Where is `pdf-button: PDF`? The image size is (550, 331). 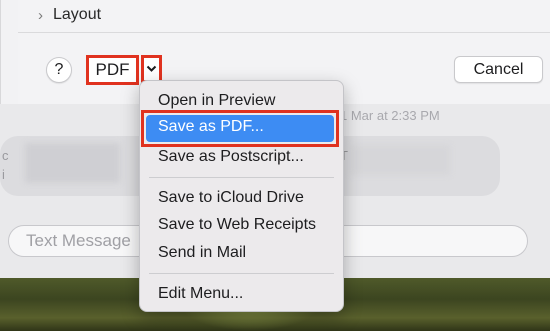 pdf-button: PDF is located at coordinates (112, 70).